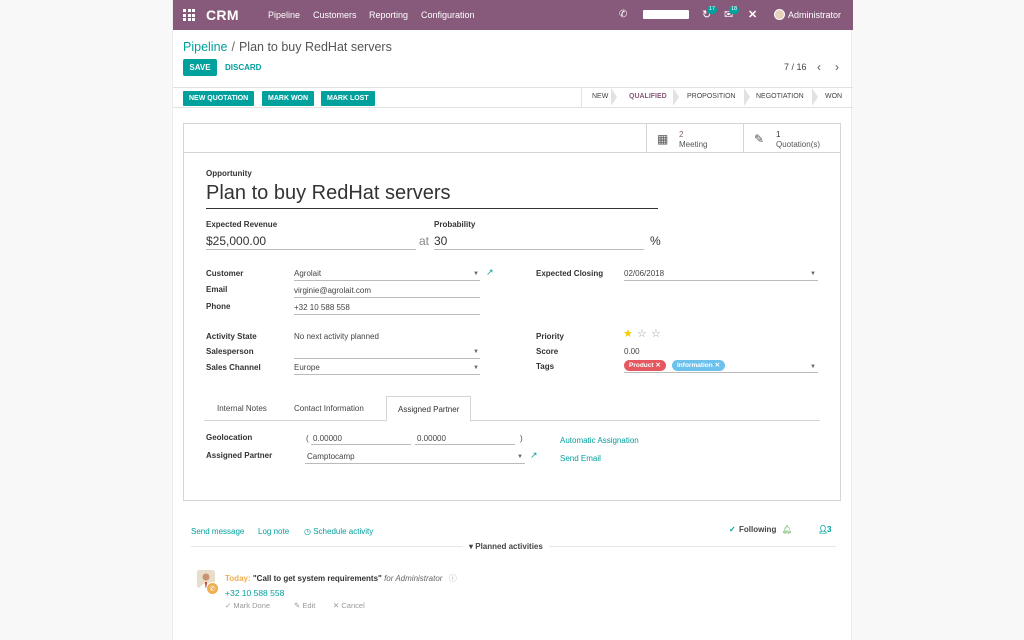 The width and height of the screenshot is (1024, 640). I want to click on messages-count-badge: 18, so click(734, 10).